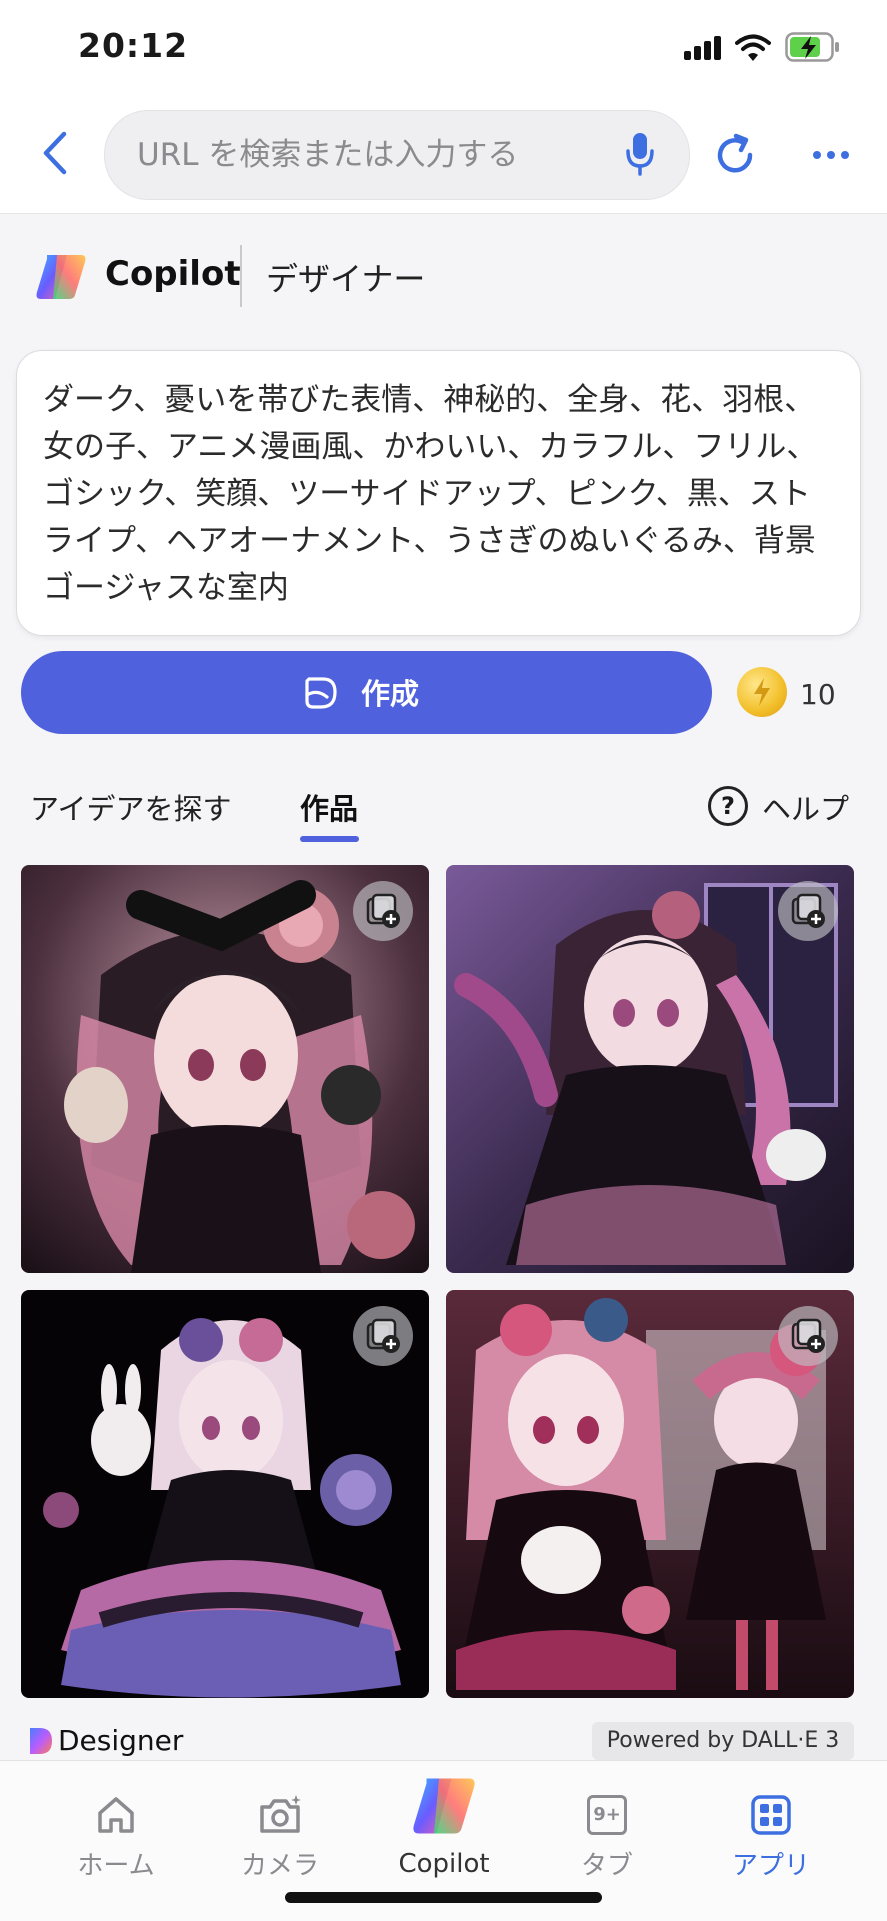 This screenshot has height=1921, width=887. What do you see at coordinates (704, 48) in the screenshot?
I see `cellular-signal-icon` at bounding box center [704, 48].